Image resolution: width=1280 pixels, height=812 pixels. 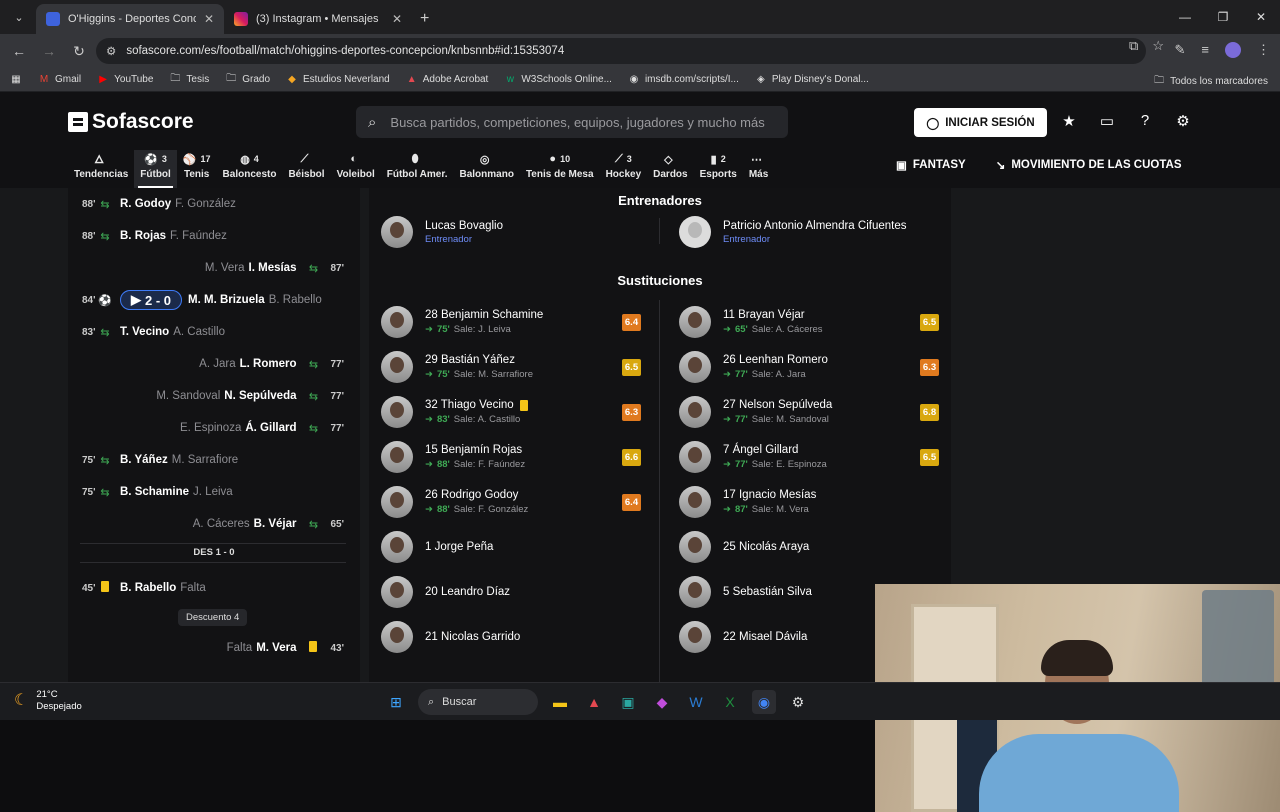 What do you see at coordinates (1133, 46) in the screenshot?
I see `install-app-icon: ⧉` at bounding box center [1133, 46].